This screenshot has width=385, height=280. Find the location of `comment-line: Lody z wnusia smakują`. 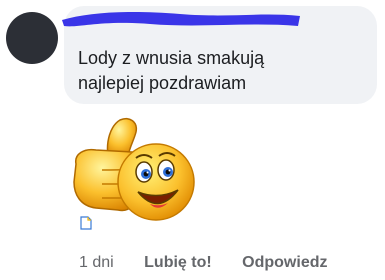

comment-line: Lody z wnusia smakują is located at coordinates (171, 58).